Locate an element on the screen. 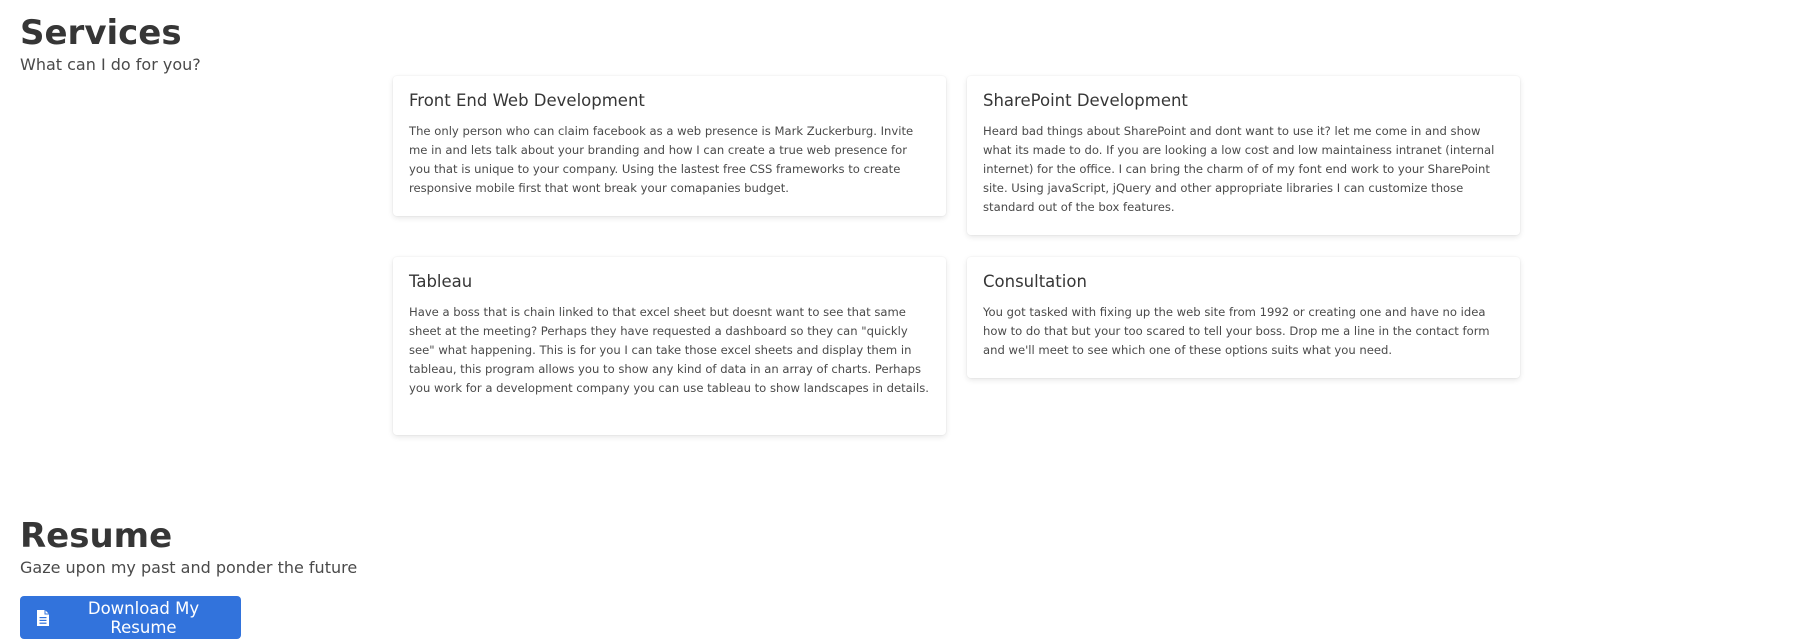 The width and height of the screenshot is (1795, 642). download-resume-button: Download My Resume is located at coordinates (130, 617).